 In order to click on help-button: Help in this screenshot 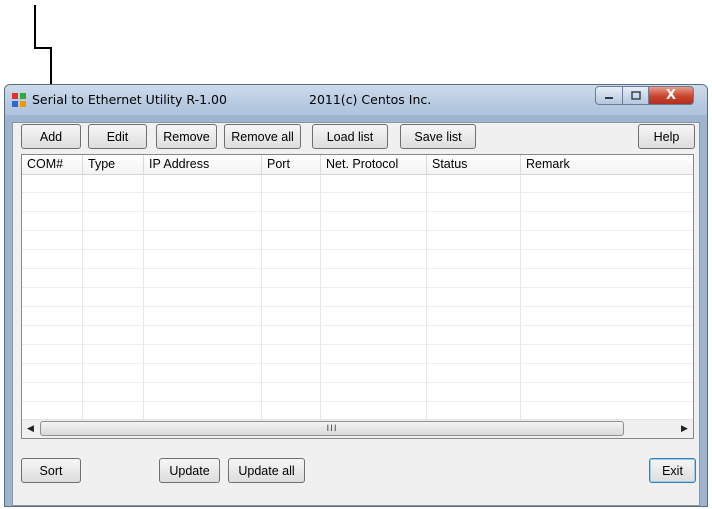, I will do `click(666, 136)`.